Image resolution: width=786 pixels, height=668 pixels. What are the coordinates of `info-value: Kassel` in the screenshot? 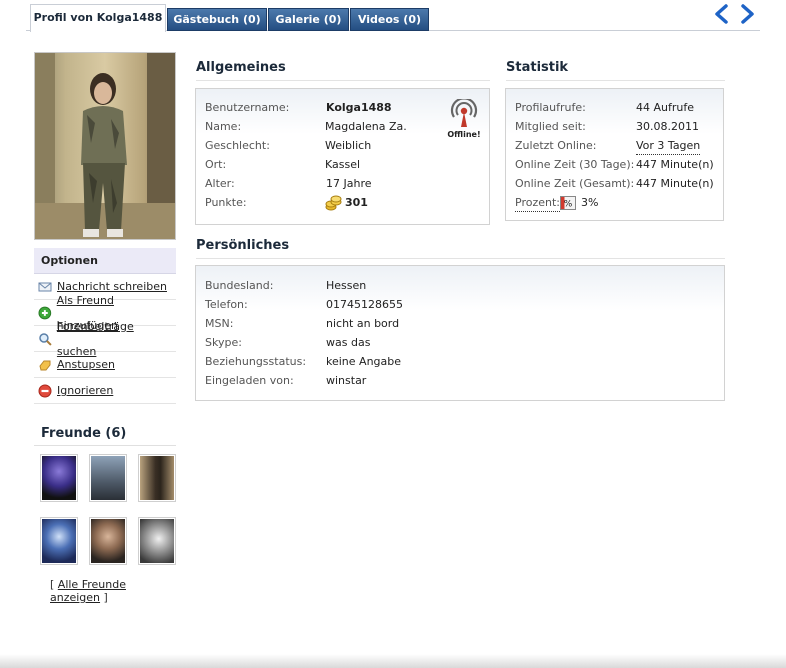 It's located at (343, 164).